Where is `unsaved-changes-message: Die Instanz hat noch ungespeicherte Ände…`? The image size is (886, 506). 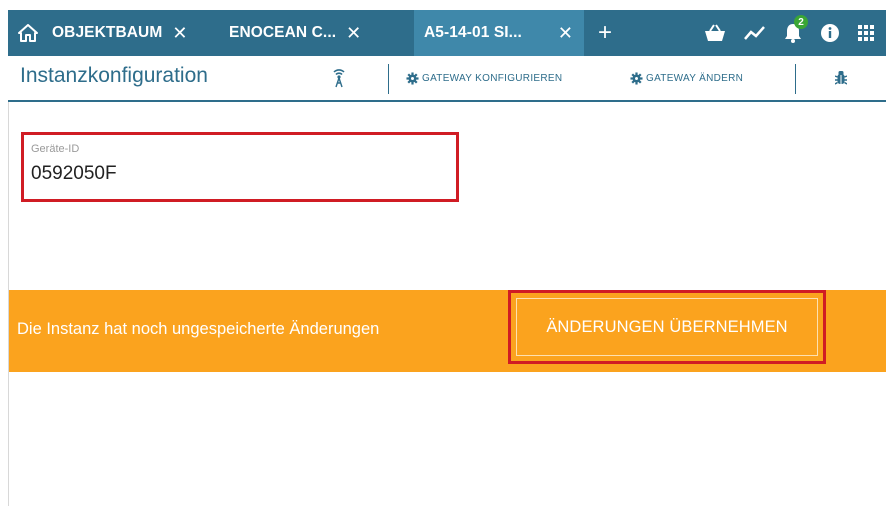 unsaved-changes-message: Die Instanz hat noch ungespeicherte Ände… is located at coordinates (198, 329).